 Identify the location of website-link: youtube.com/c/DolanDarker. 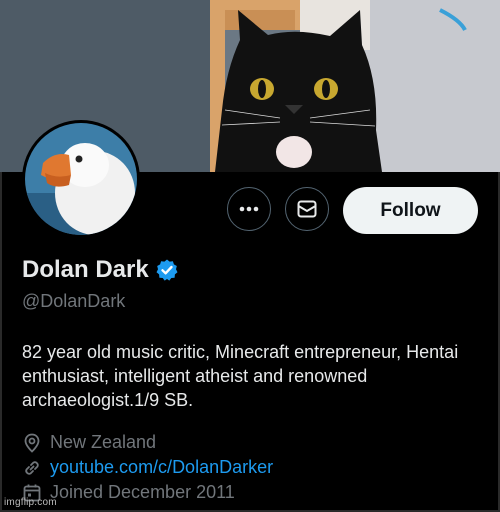
(161, 467).